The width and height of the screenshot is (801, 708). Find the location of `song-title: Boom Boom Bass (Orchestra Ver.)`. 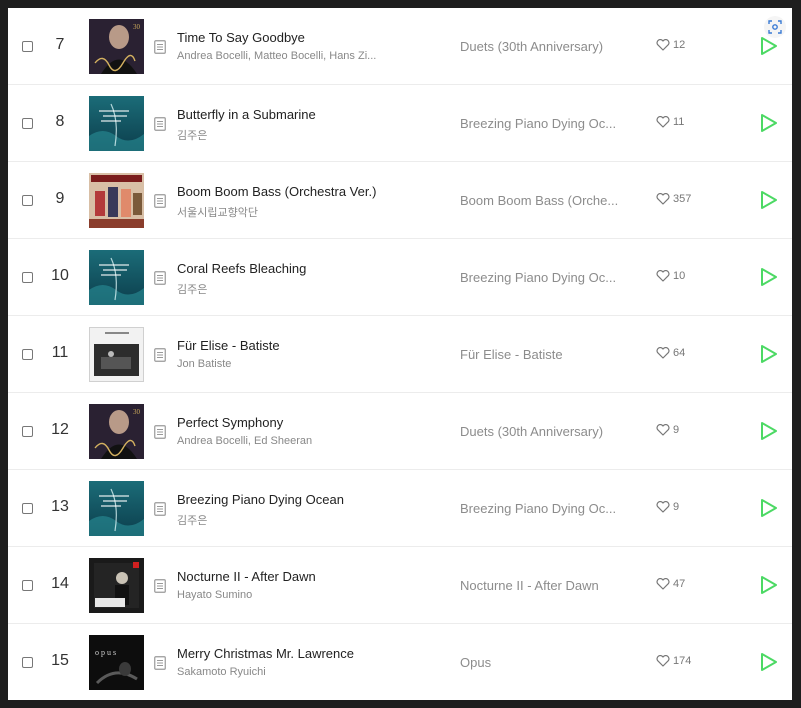

song-title: Boom Boom Bass (Orchestra Ver.) is located at coordinates (297, 191).